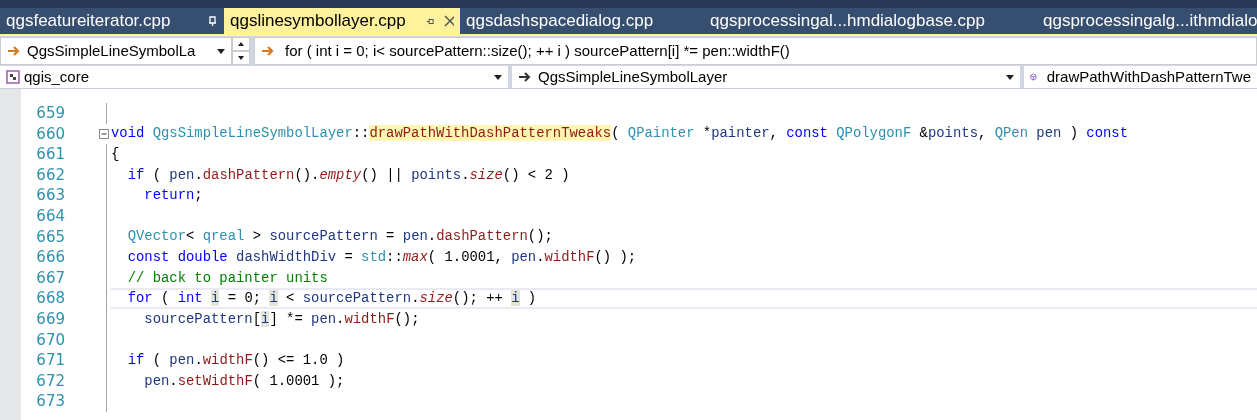 The image size is (1257, 420). I want to click on code-line: {, so click(115, 155).